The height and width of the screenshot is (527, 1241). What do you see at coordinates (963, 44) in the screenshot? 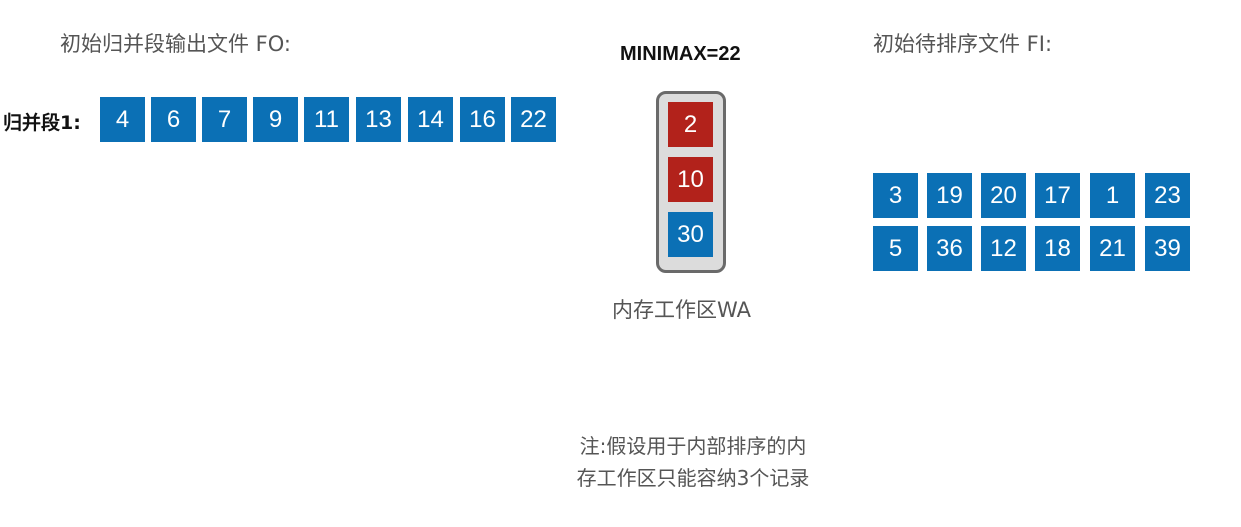
I see `fi-title: 初始待排序文件 FI:` at bounding box center [963, 44].